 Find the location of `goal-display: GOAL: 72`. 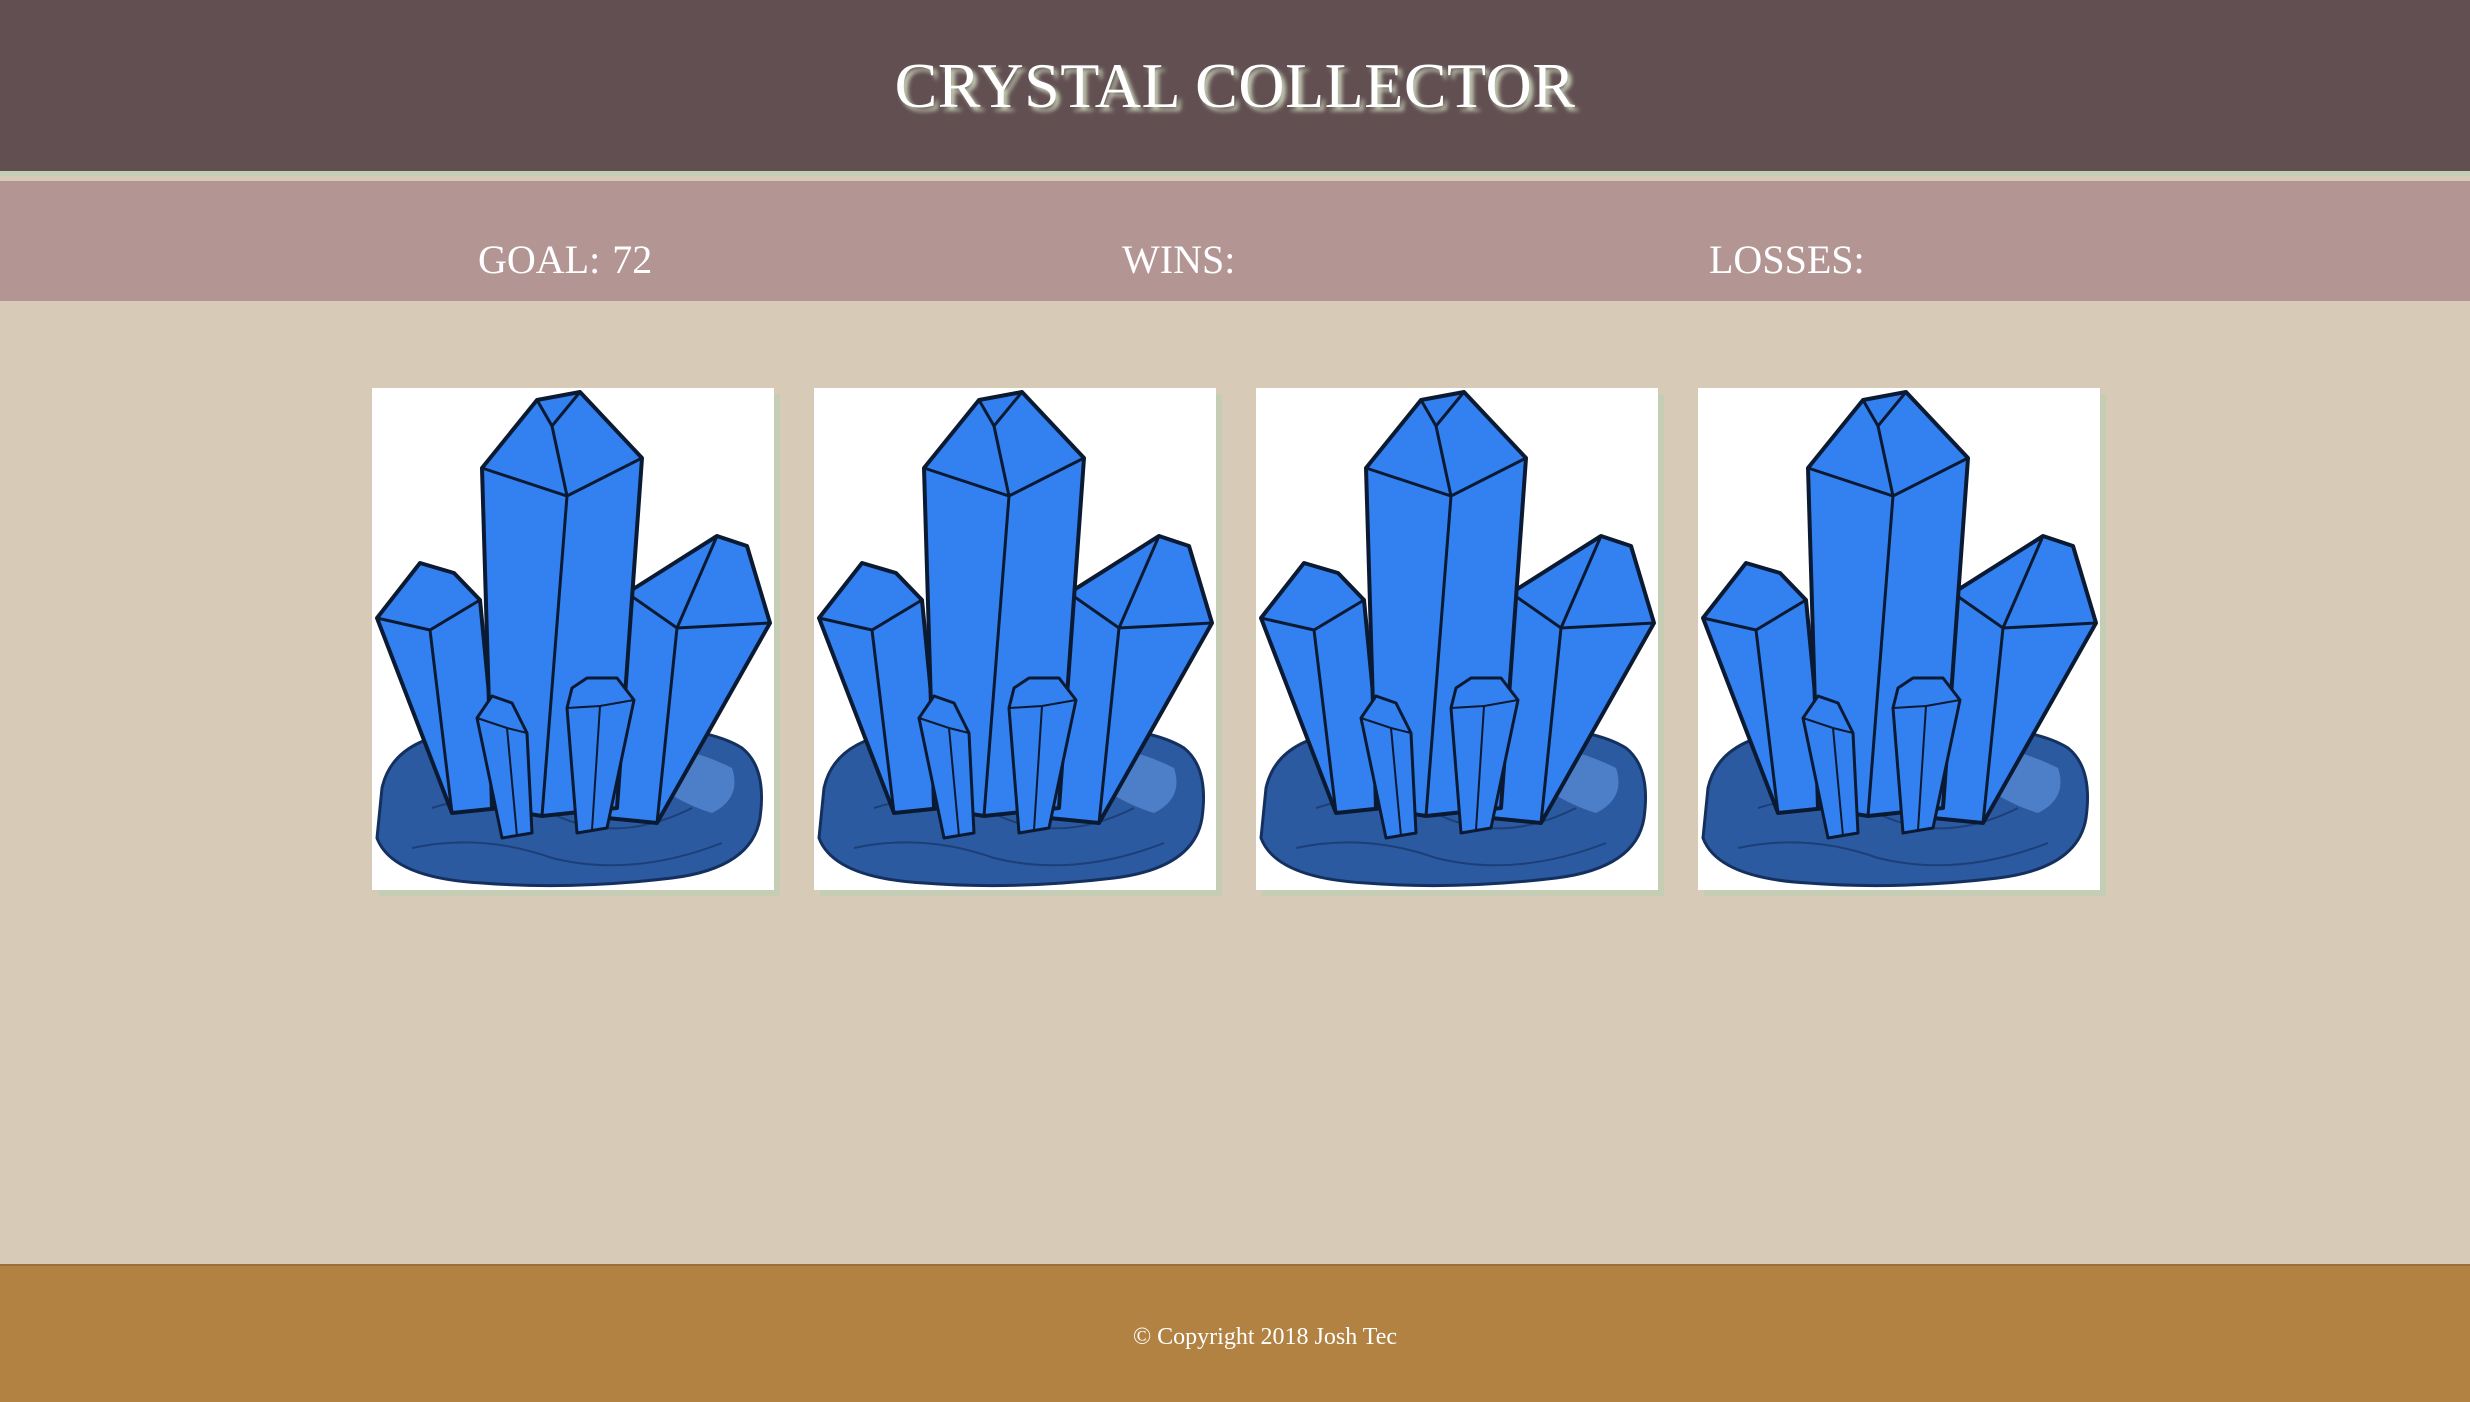

goal-display: GOAL: 72 is located at coordinates (565, 260).